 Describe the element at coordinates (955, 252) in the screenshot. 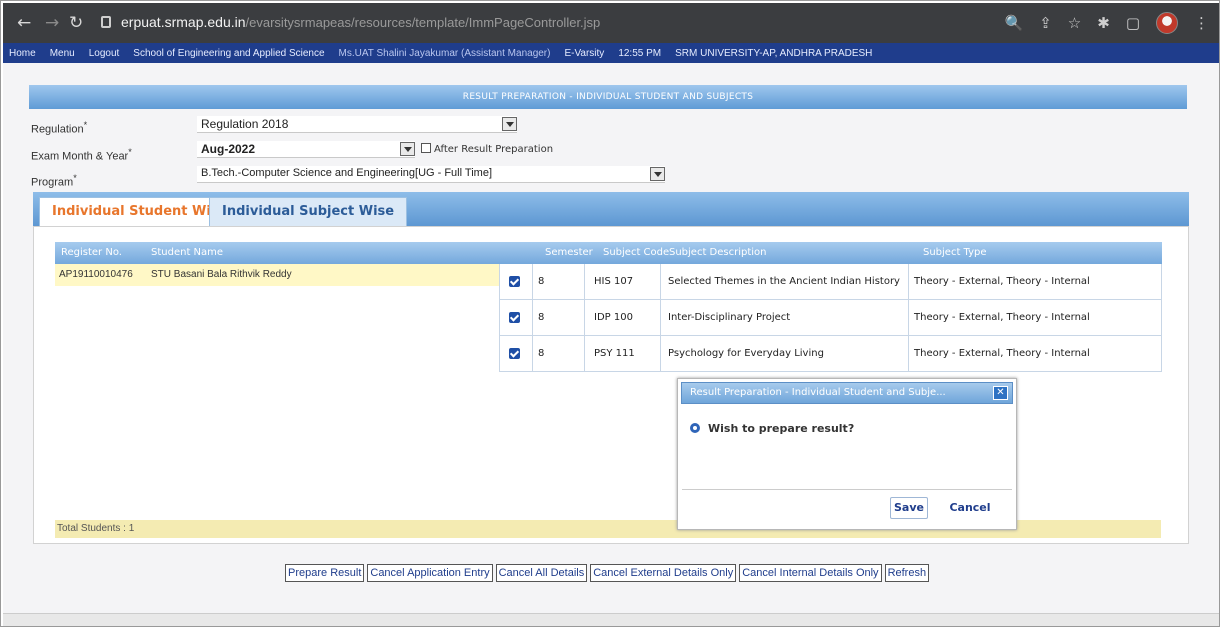

I see `col-subject-type: Subject Type` at that location.